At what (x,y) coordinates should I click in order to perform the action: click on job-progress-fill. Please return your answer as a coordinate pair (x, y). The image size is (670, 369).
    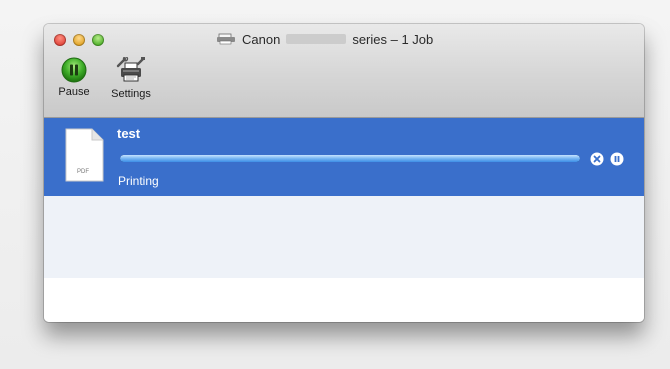
    Looking at the image, I should click on (350, 158).